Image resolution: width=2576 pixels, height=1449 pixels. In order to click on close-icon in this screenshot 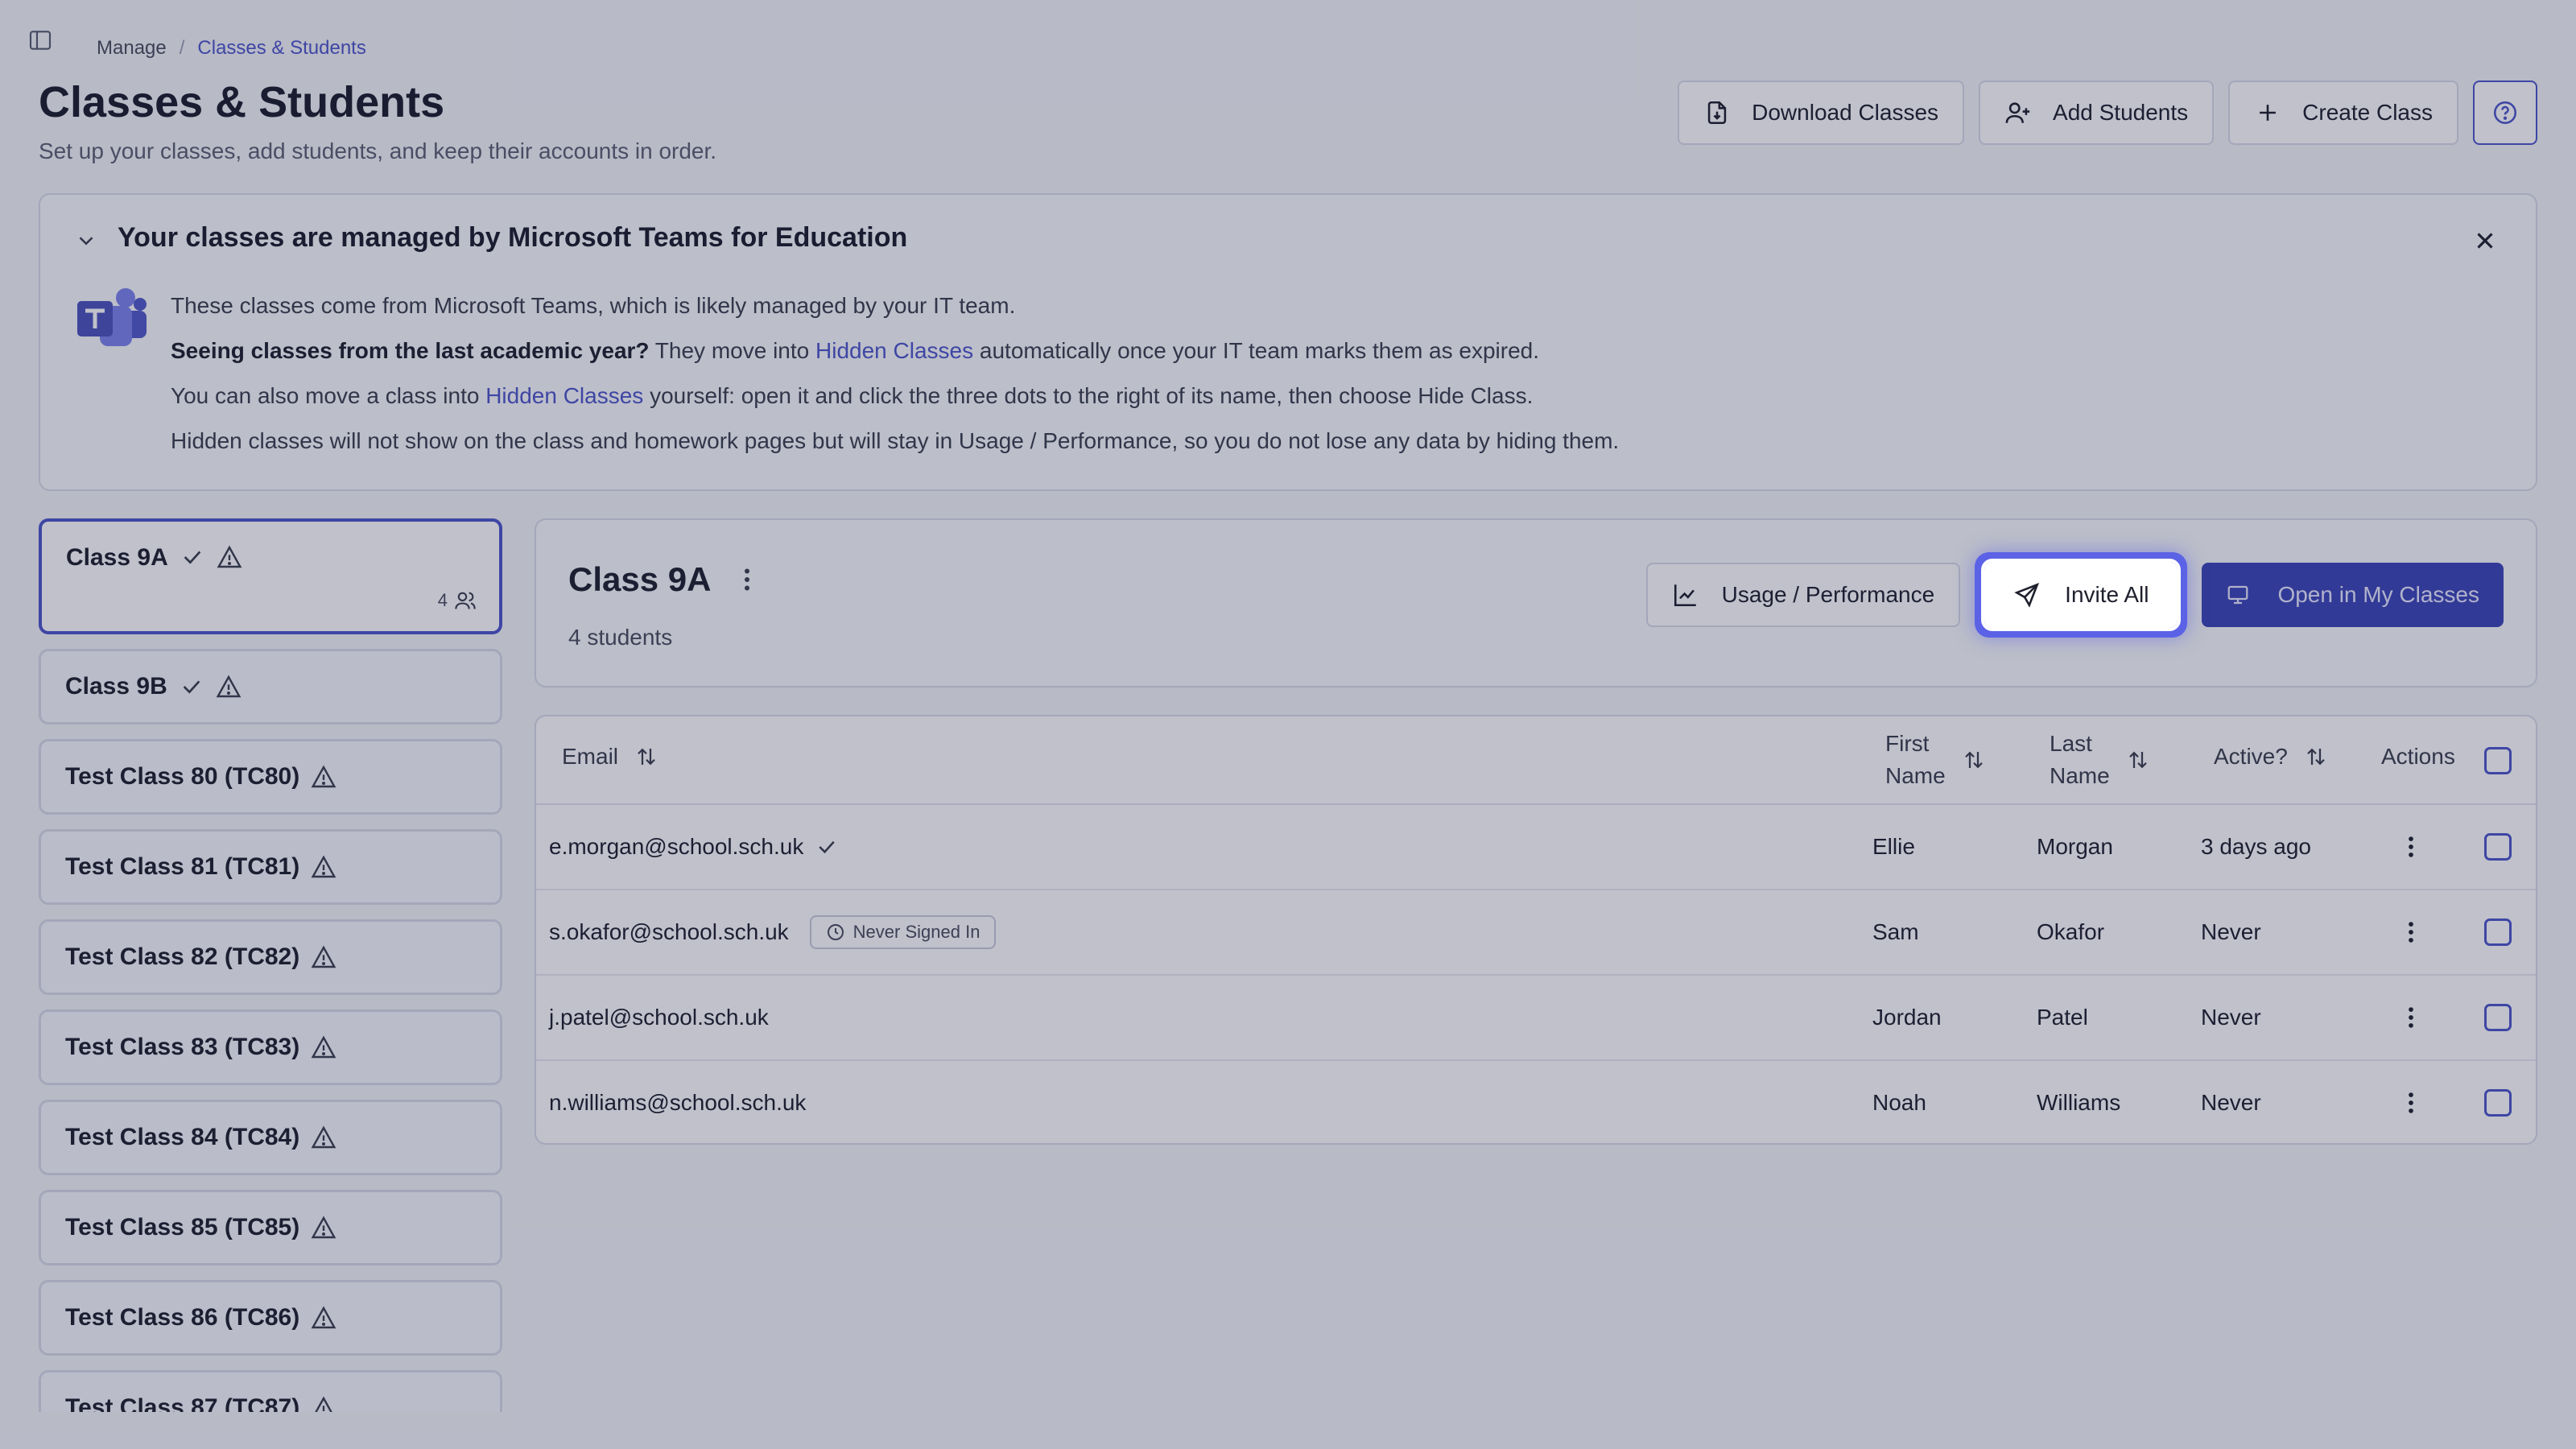, I will do `click(2485, 240)`.